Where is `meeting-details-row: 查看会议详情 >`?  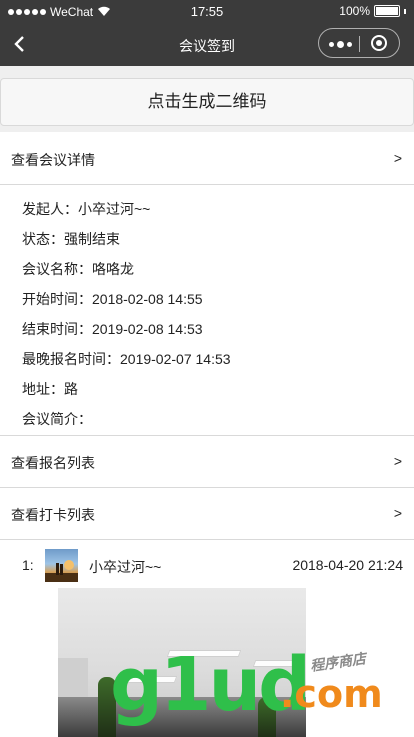
meeting-details-row: 查看会议详情 > is located at coordinates (207, 159).